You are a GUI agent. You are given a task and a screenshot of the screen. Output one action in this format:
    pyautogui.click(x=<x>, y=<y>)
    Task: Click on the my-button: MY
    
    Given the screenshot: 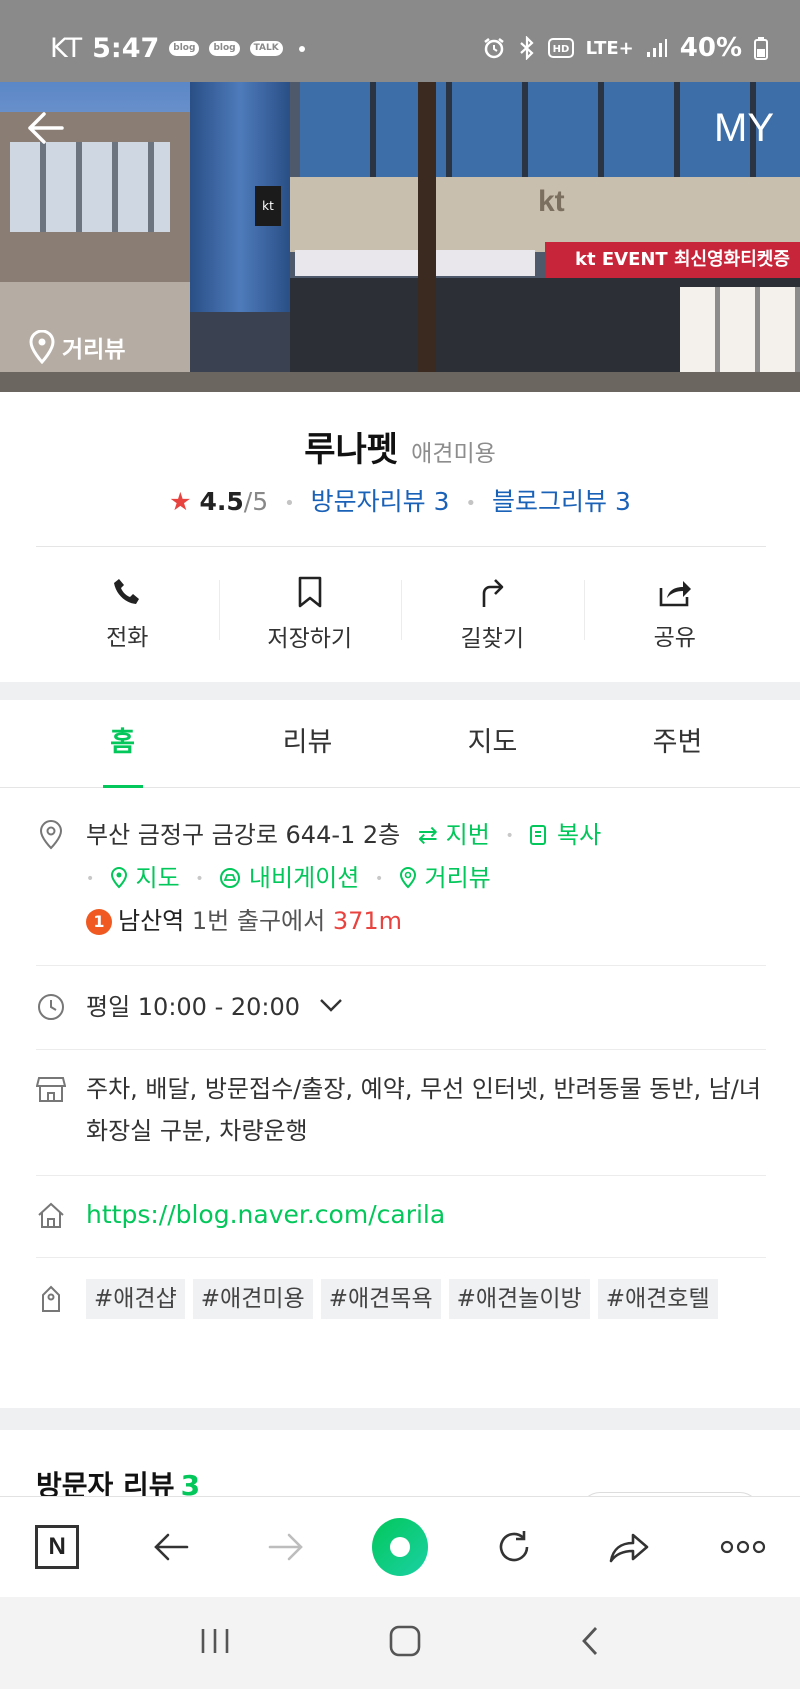 What is the action you would take?
    pyautogui.click(x=744, y=128)
    